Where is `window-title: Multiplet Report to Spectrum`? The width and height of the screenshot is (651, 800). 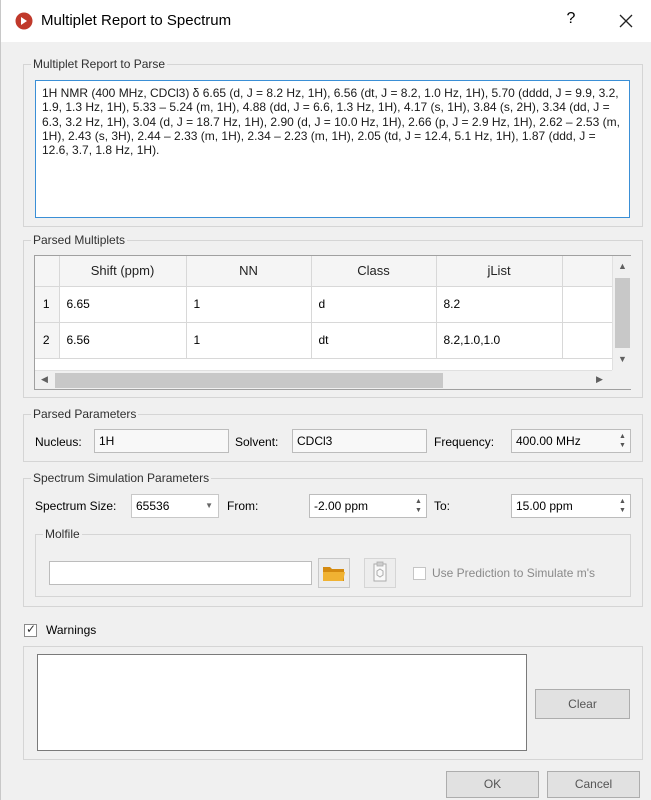
window-title: Multiplet Report to Spectrum is located at coordinates (136, 20).